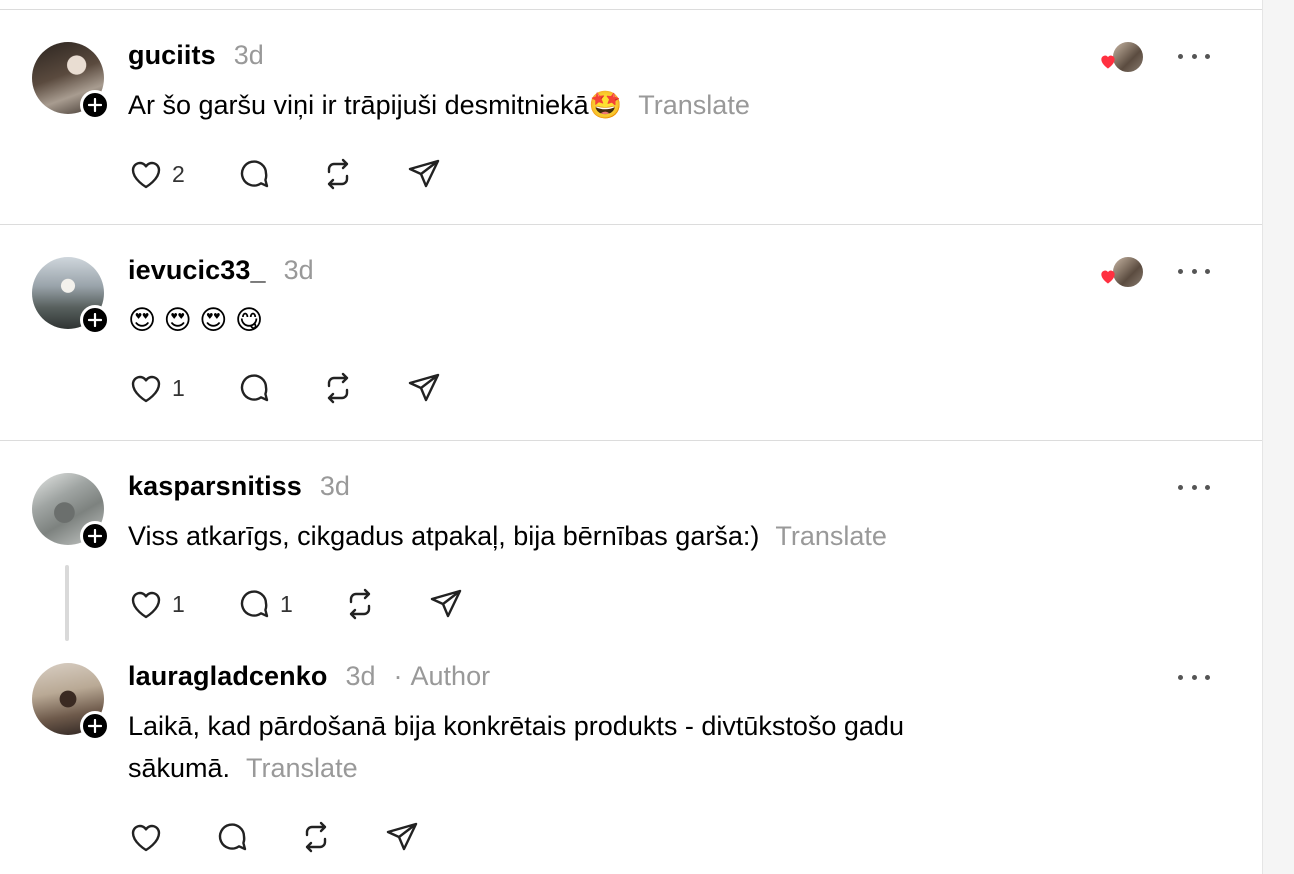 This screenshot has height=874, width=1294. What do you see at coordinates (196, 320) in the screenshot?
I see `post-text-content: 😍 😍 😍 😋` at bounding box center [196, 320].